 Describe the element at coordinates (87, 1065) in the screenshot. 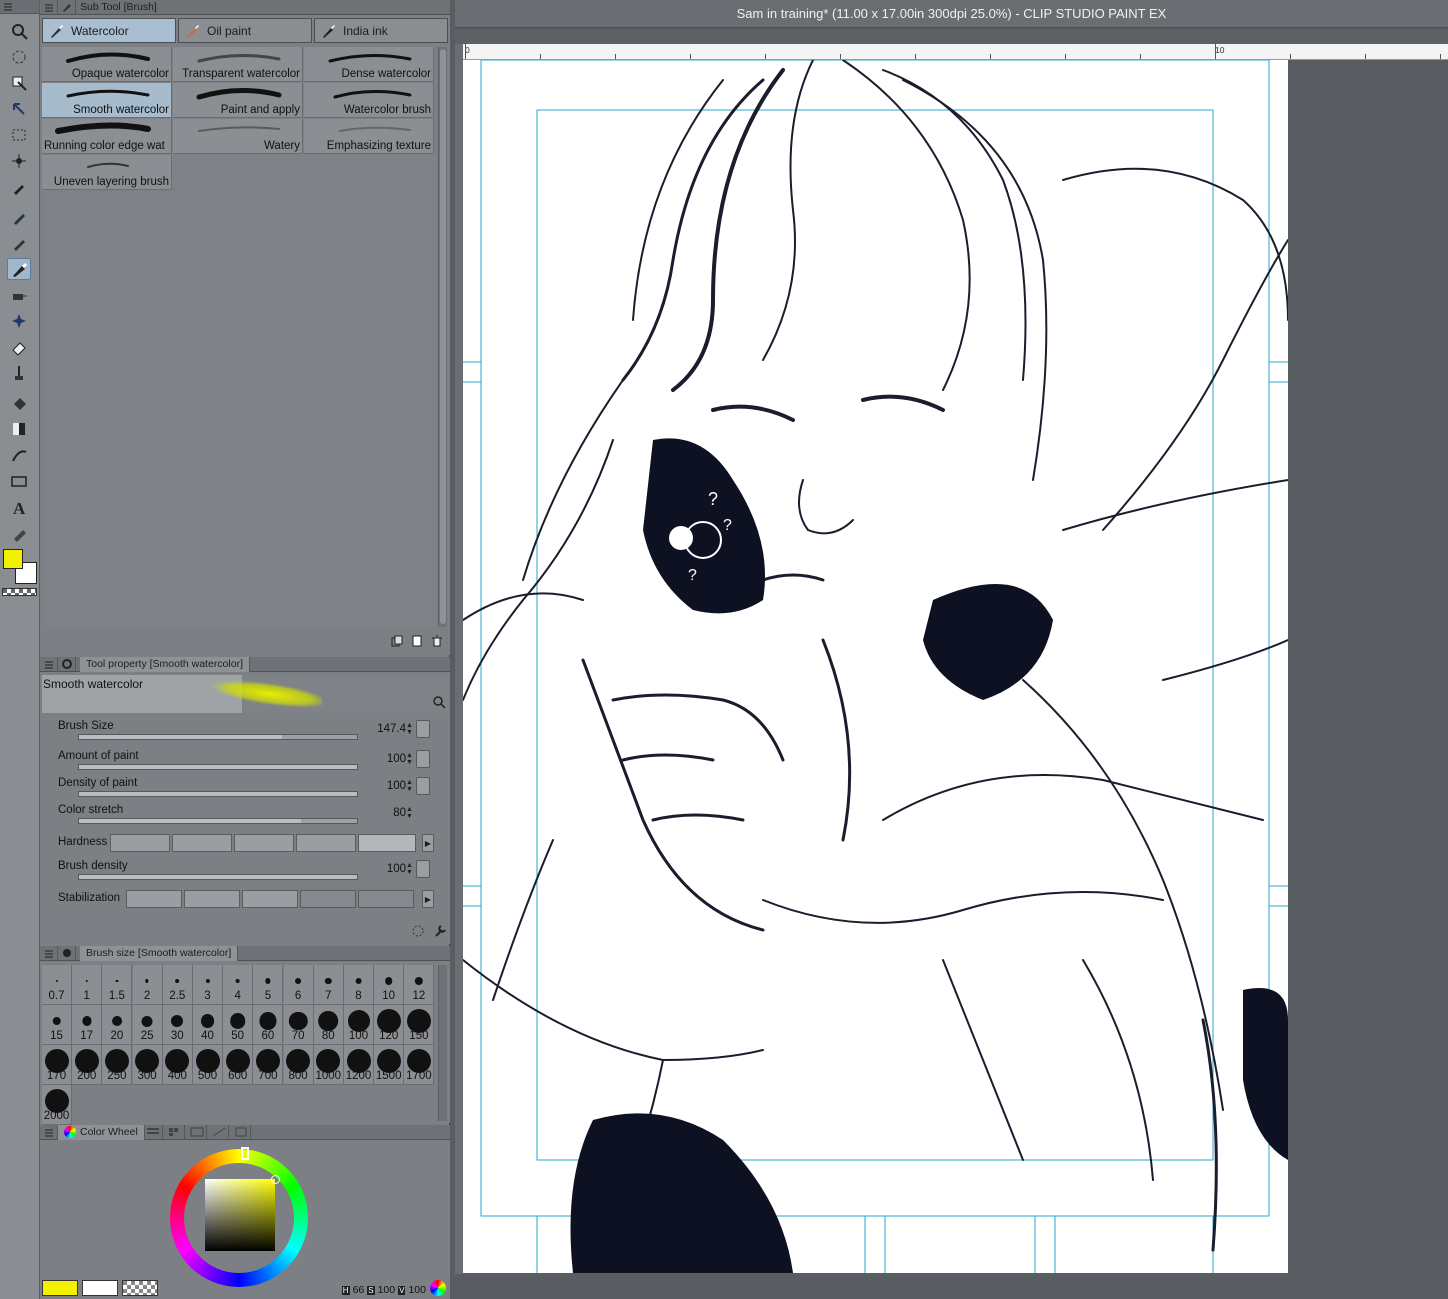

I see `brush-size-preset: 200` at that location.